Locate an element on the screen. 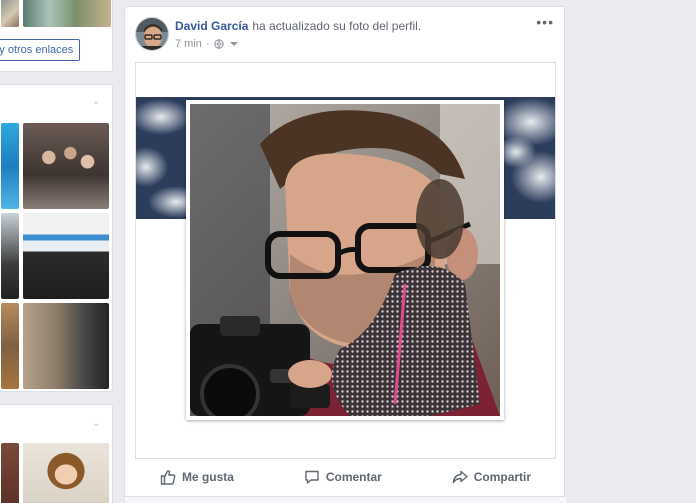 Image resolution: width=696 pixels, height=503 pixels. thumbs-up-icon is located at coordinates (168, 477).